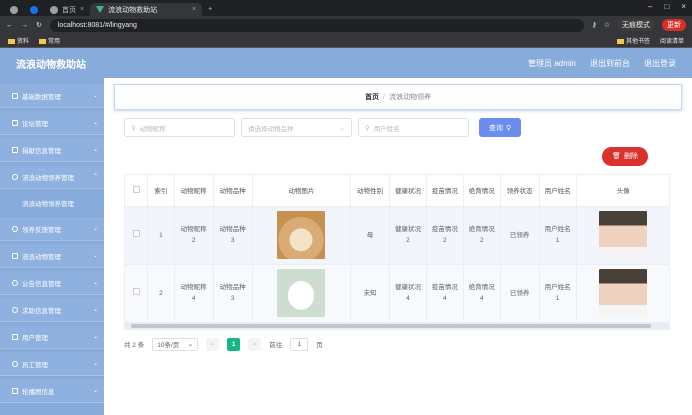 This screenshot has width=692, height=415. Describe the element at coordinates (255, 344) in the screenshot. I see `next-page-button: >` at that location.